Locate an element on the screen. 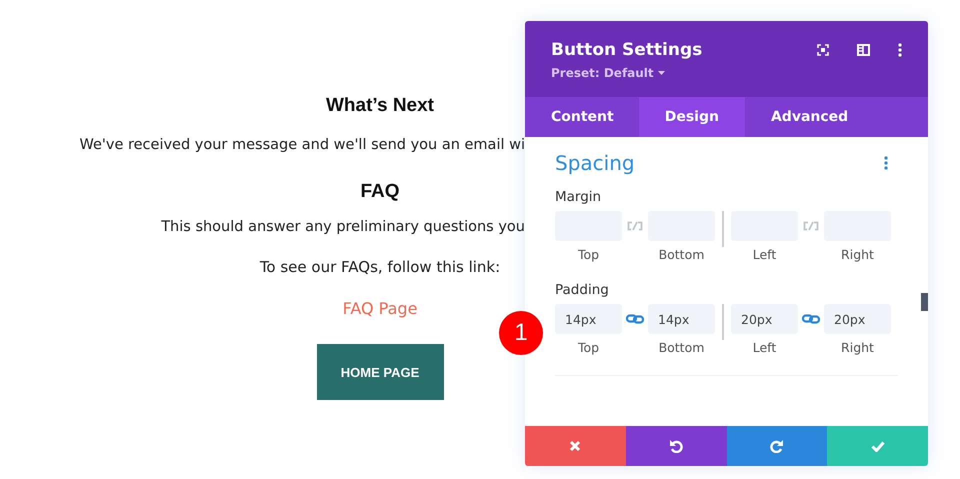 This screenshot has width=960, height=479. section-heading: FAQ is located at coordinates (380, 192).